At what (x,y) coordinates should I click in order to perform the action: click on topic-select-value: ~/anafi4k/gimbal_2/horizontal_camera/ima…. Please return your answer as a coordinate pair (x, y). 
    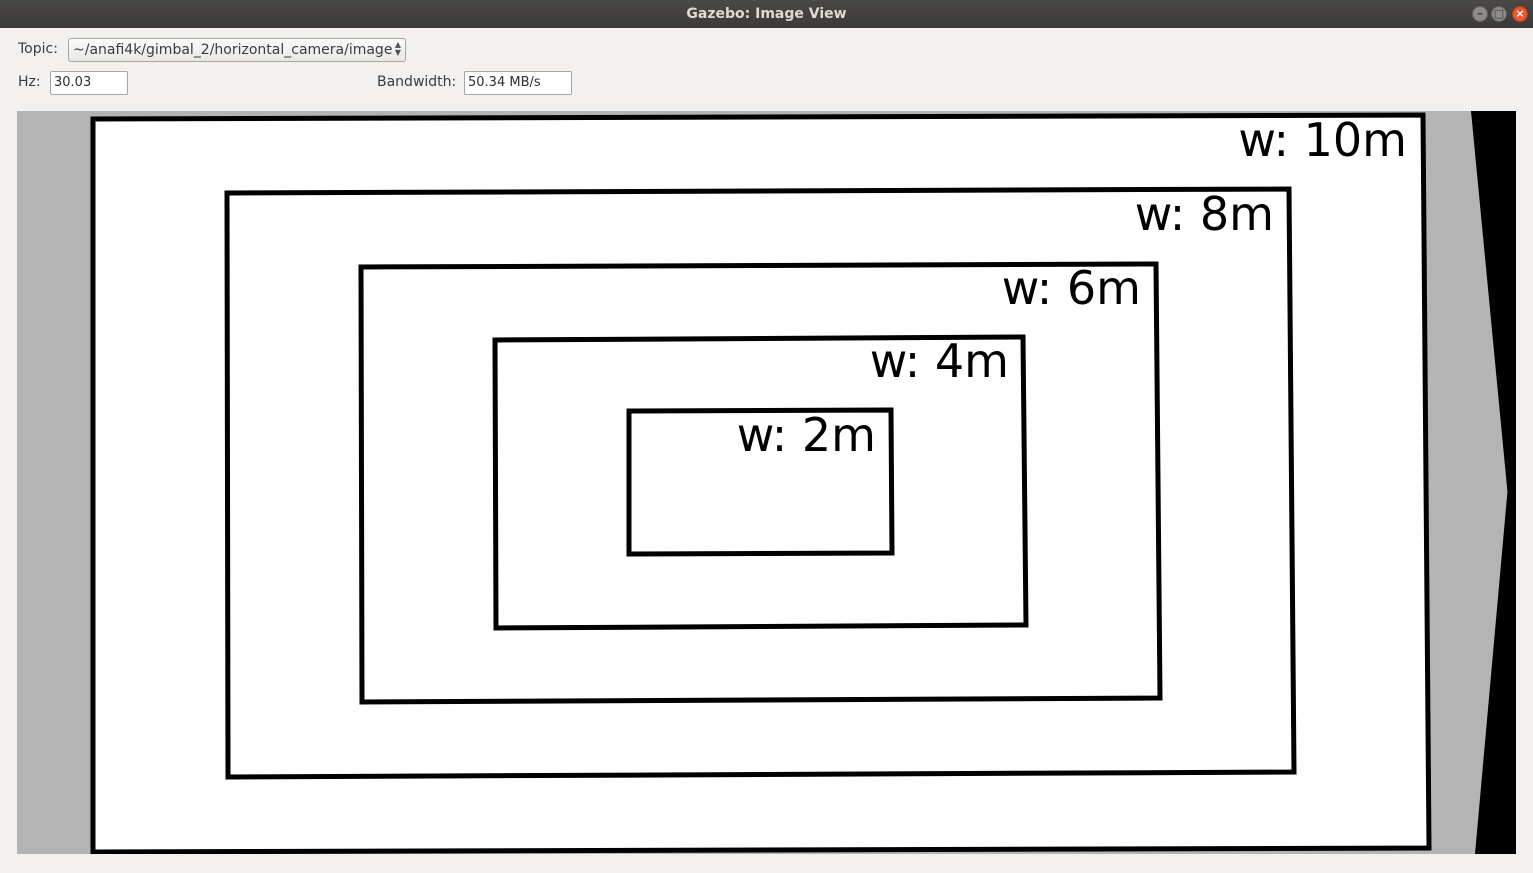
    Looking at the image, I should click on (233, 50).